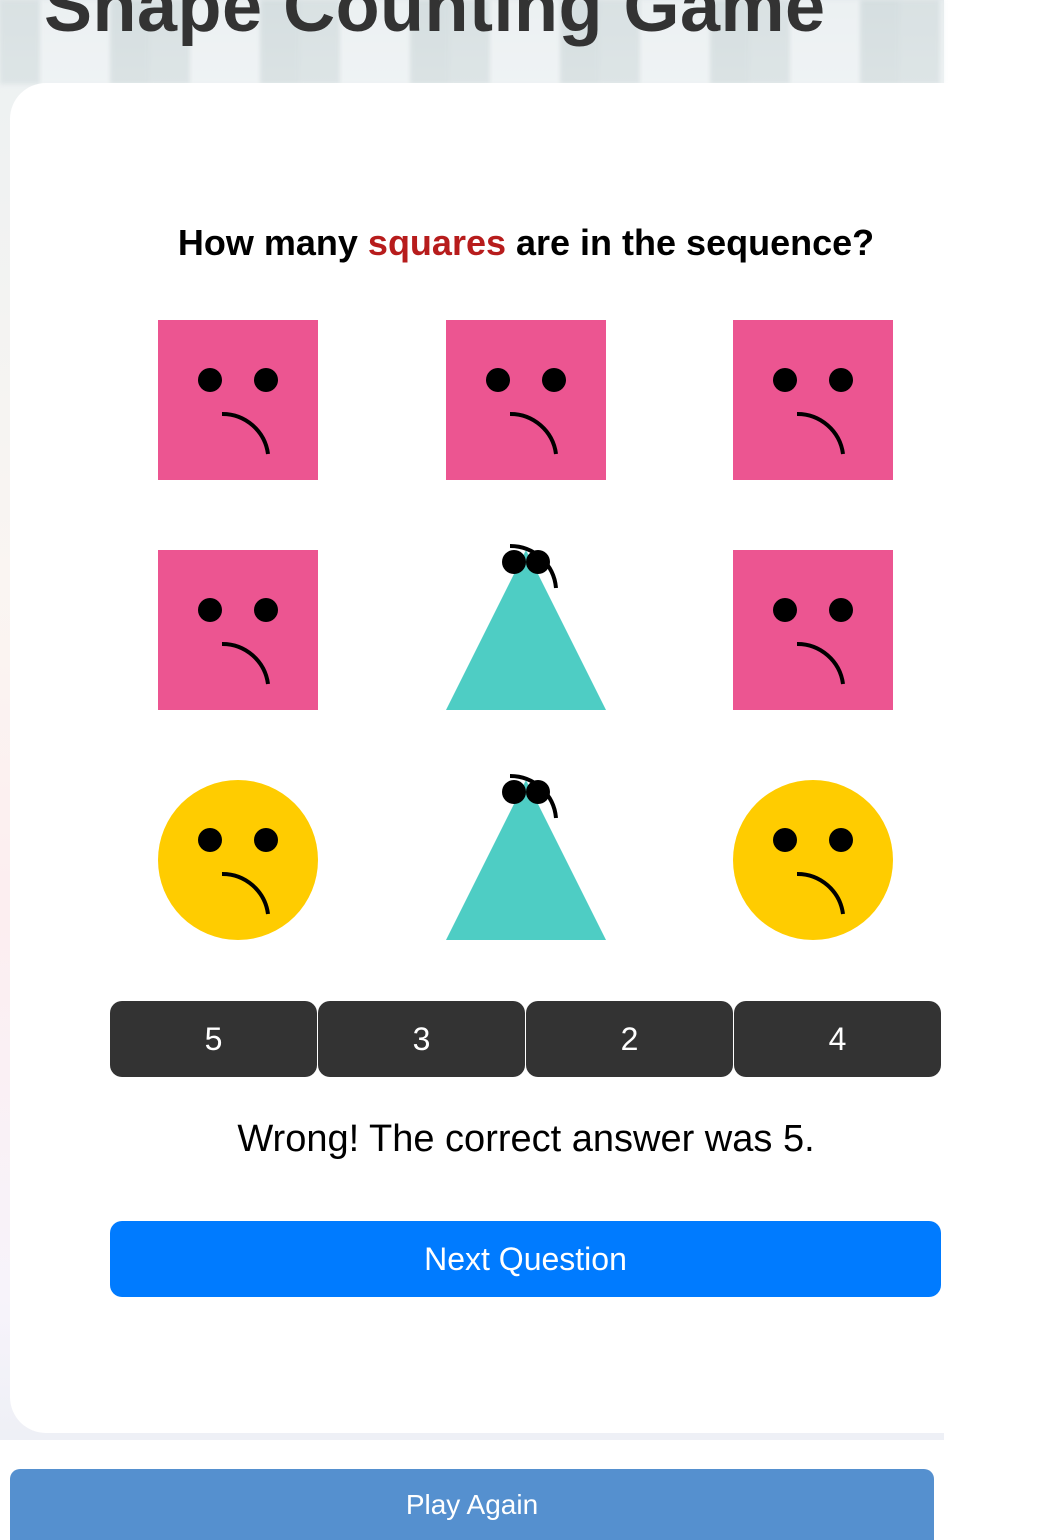 This screenshot has height=1540, width=1042. I want to click on answer-button: 2, so click(629, 1039).